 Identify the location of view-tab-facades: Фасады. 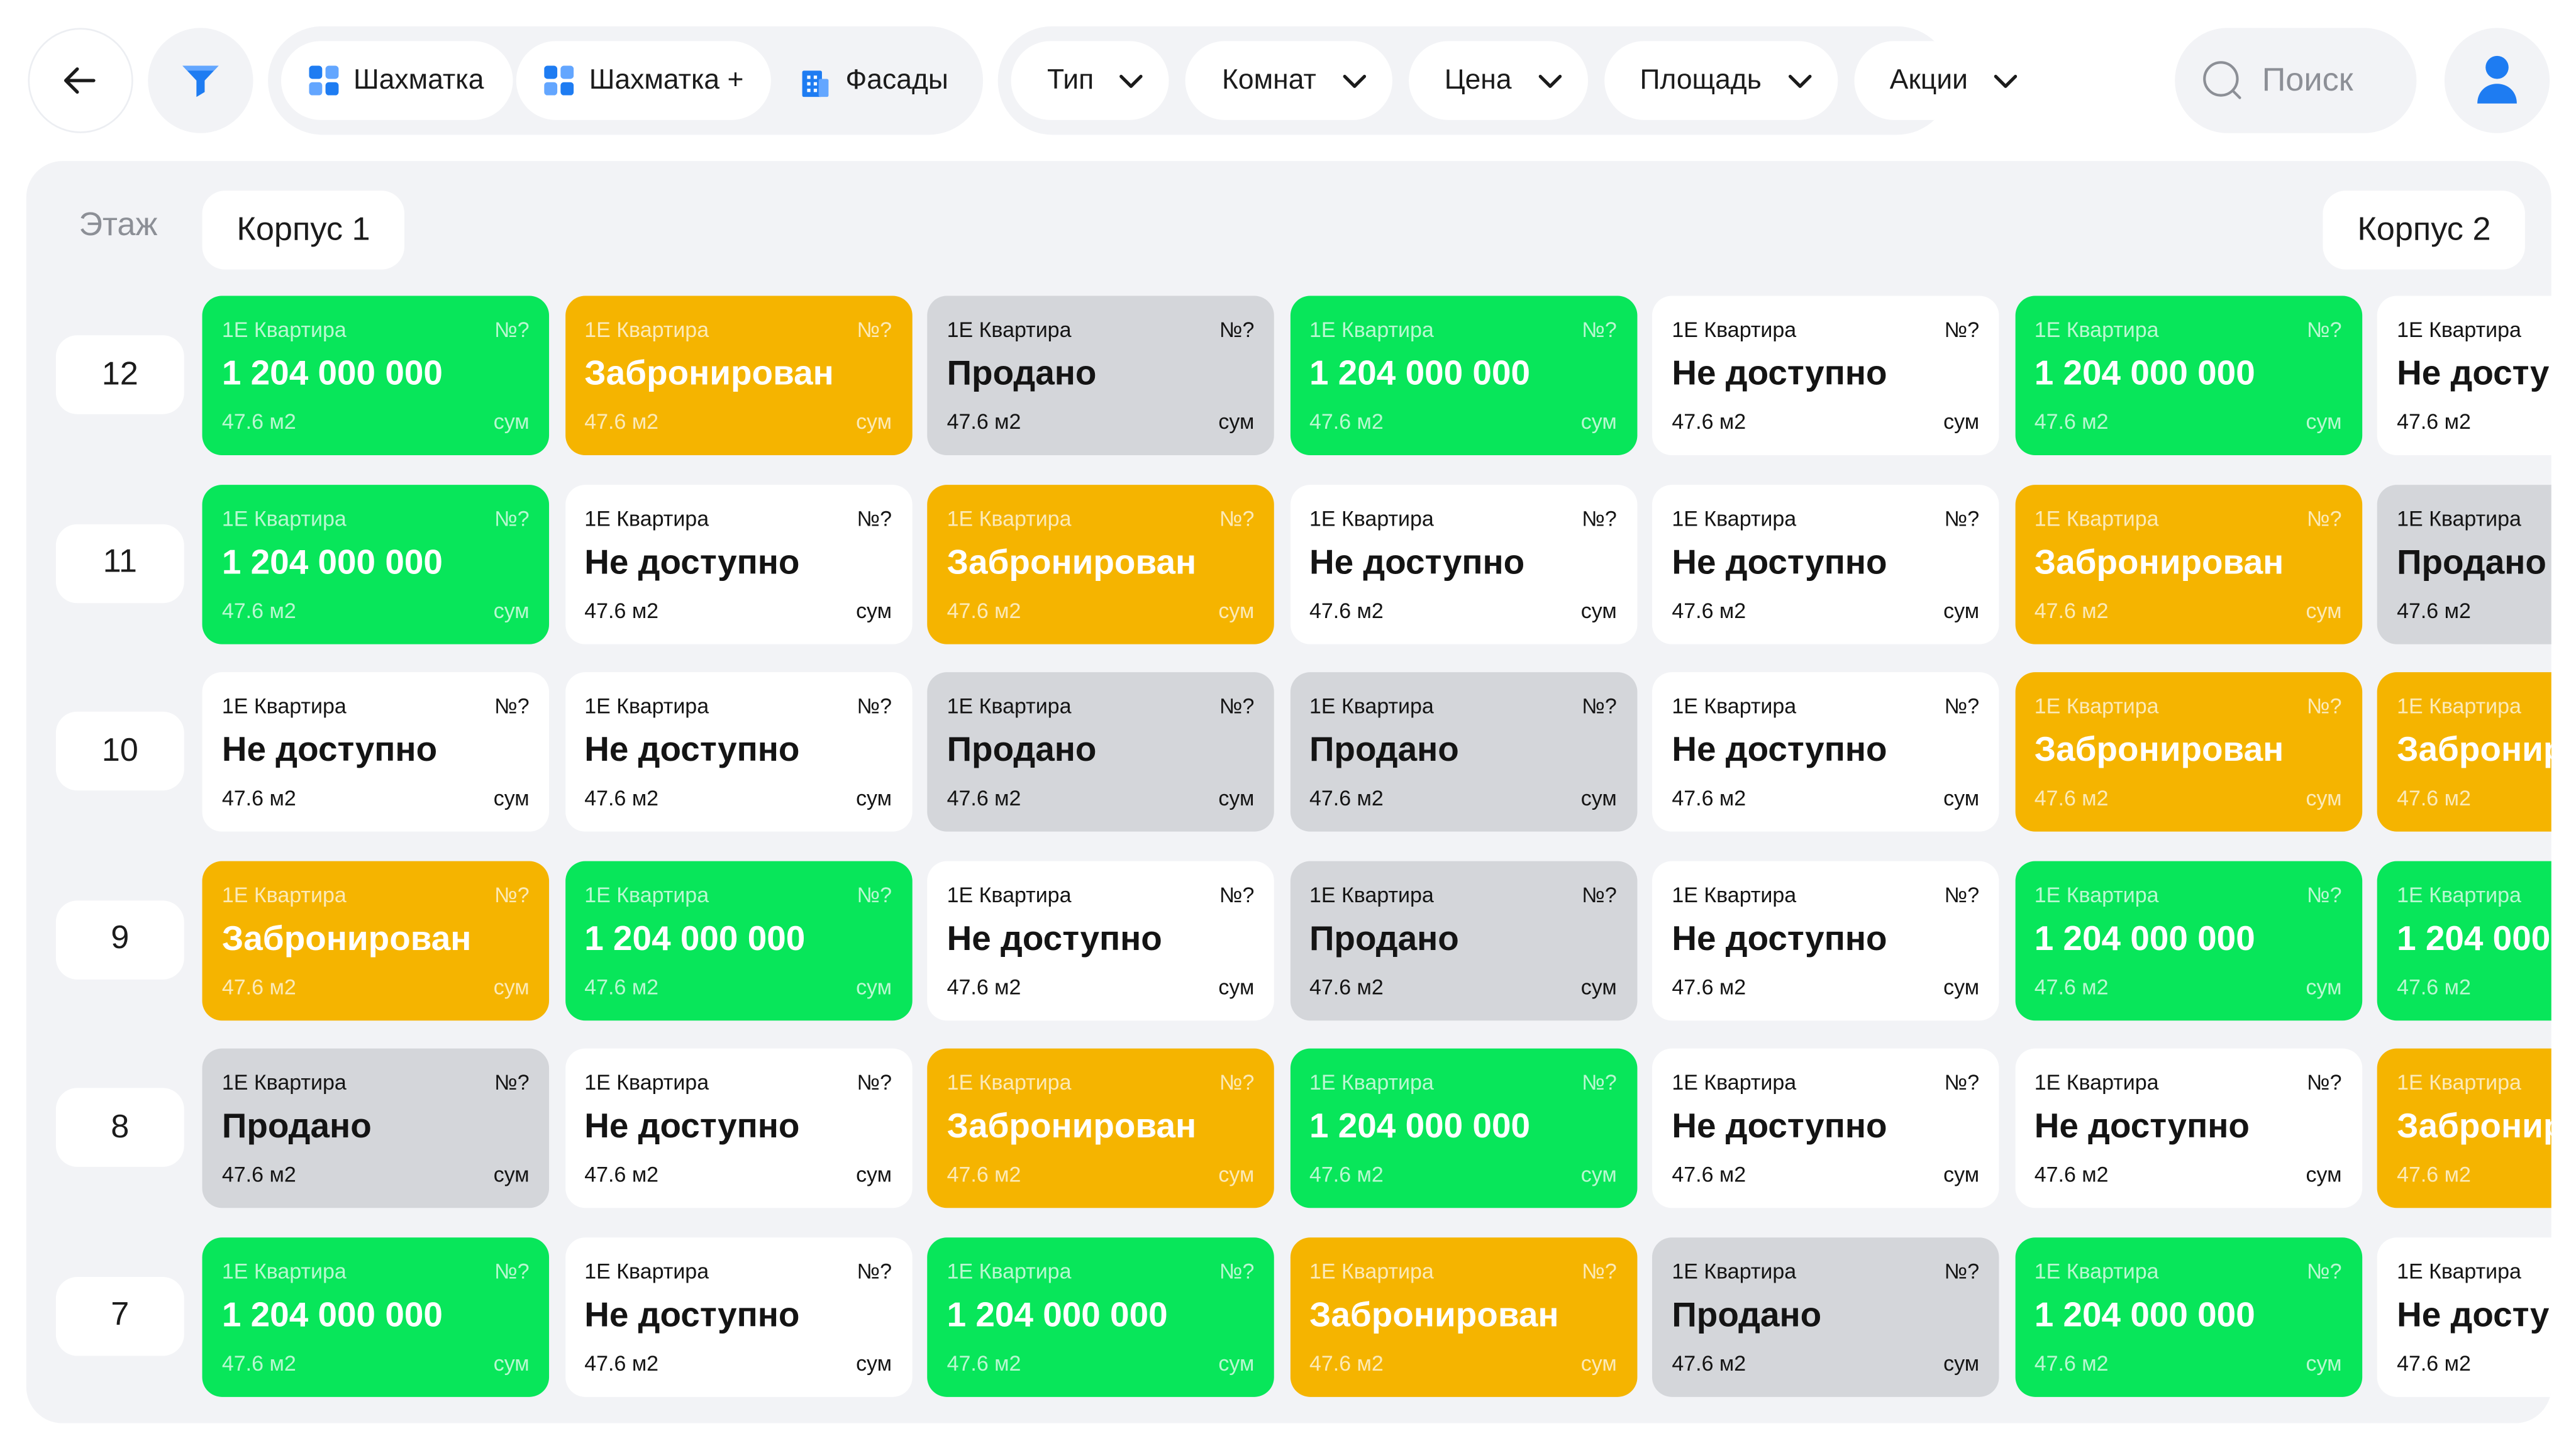
(873, 80).